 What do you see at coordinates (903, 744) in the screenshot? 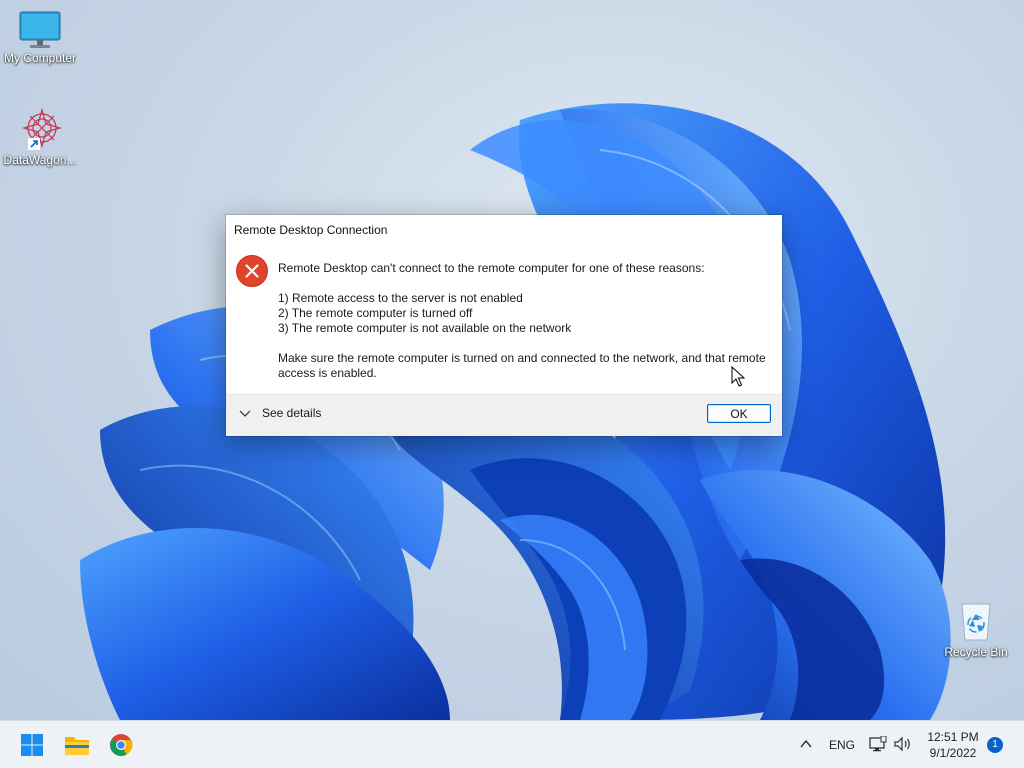
I see `volume-icon` at bounding box center [903, 744].